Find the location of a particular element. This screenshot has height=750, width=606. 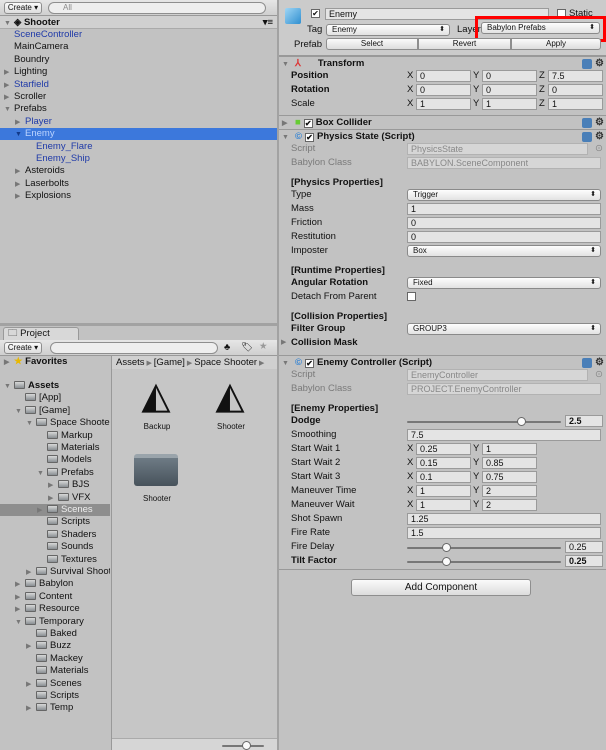

mass-field: 1 is located at coordinates (504, 209).